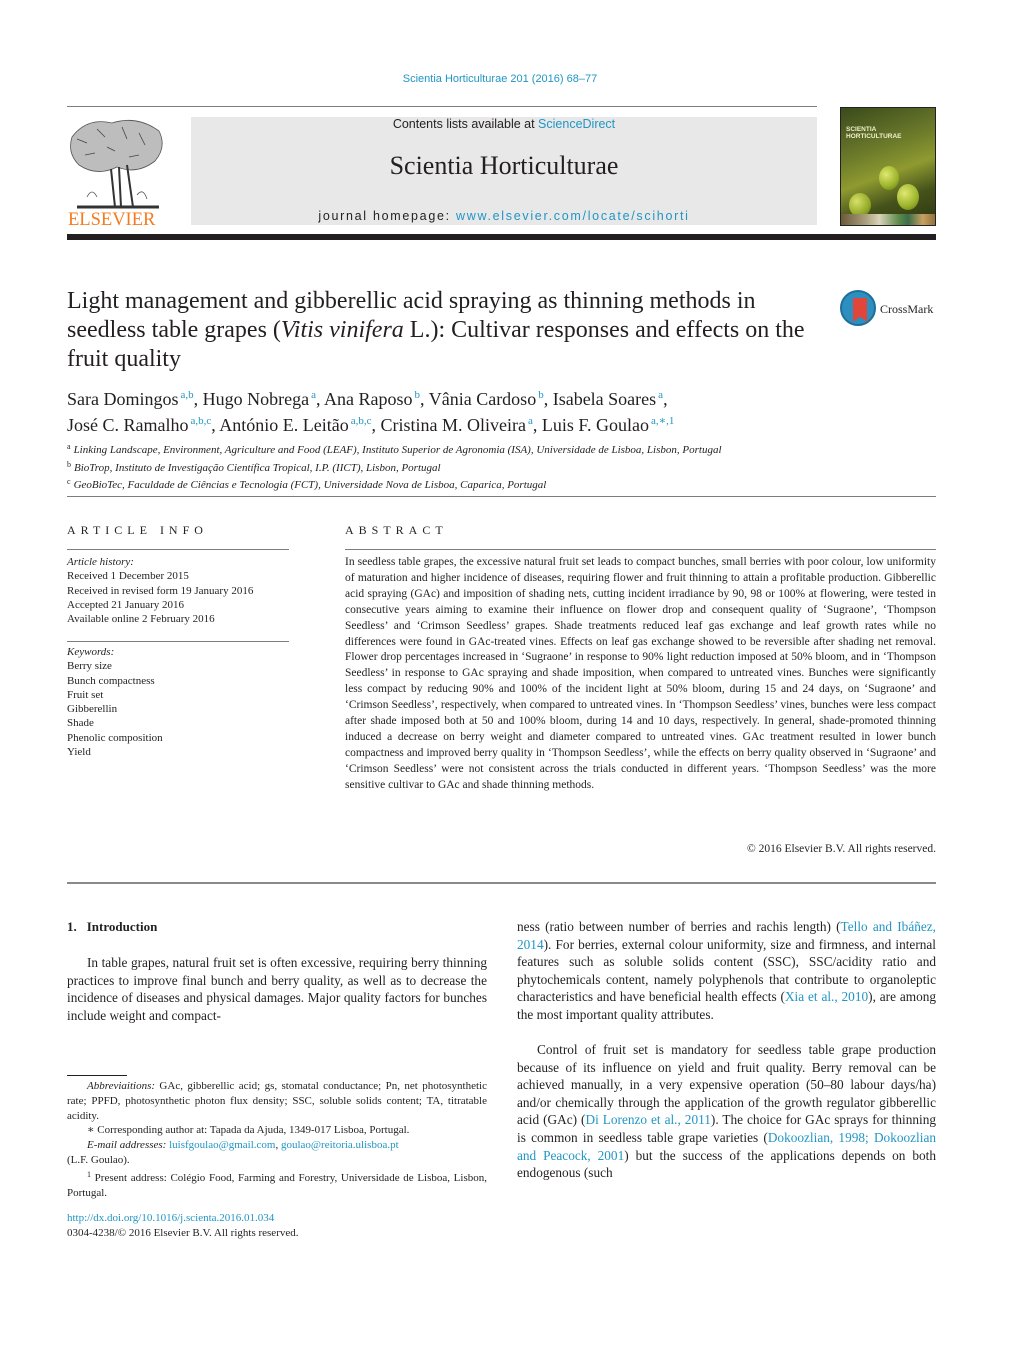 This screenshot has height=1351, width=1020. What do you see at coordinates (92, 709) in the screenshot?
I see `keyword-item: Gibberellin` at bounding box center [92, 709].